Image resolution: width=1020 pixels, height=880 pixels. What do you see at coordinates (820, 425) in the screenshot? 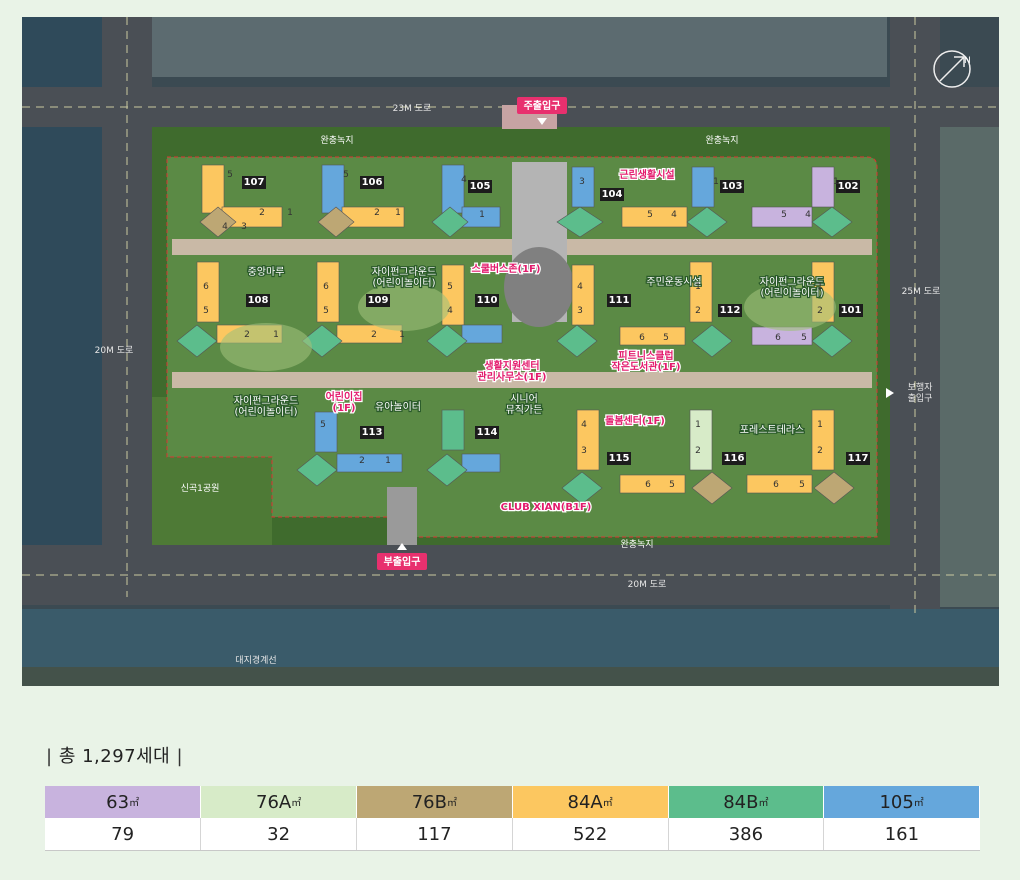
I see `unit-line-number-46: 1` at bounding box center [820, 425].